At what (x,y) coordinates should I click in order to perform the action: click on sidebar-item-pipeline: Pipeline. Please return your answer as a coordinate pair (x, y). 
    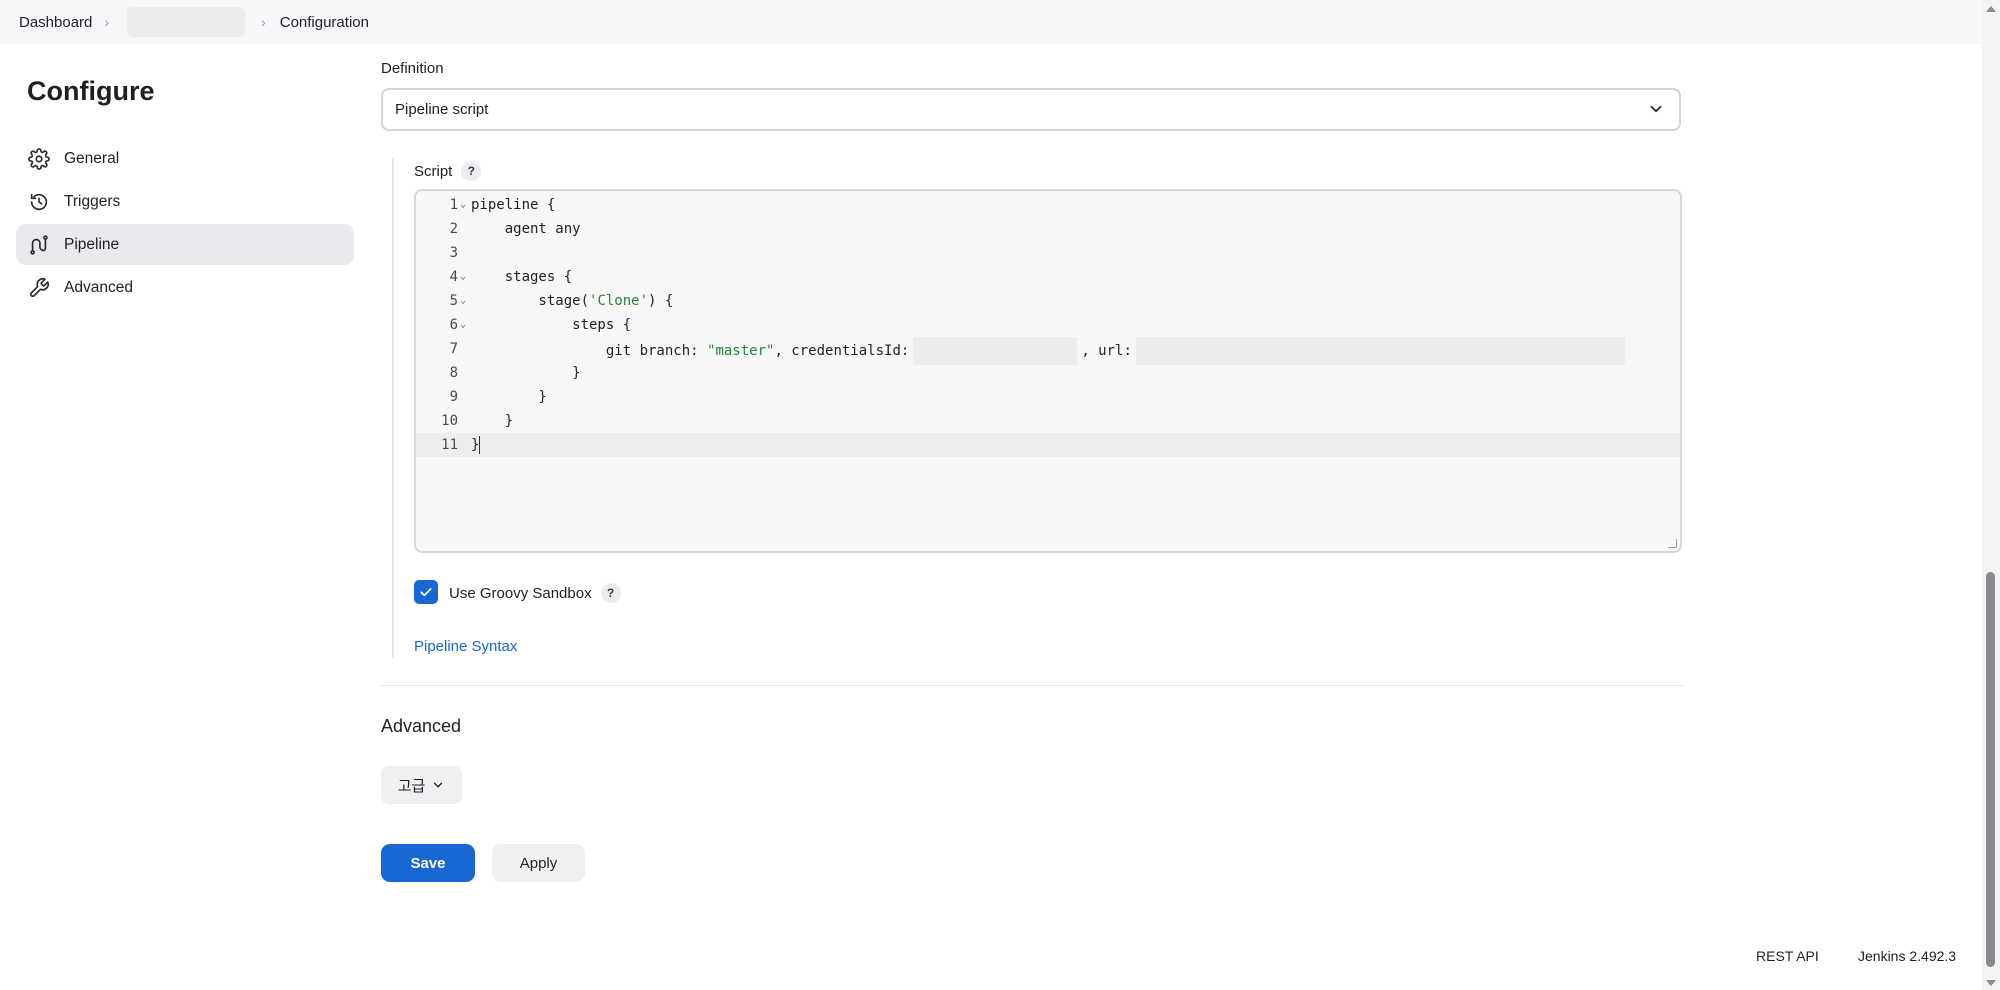
    Looking at the image, I should click on (185, 244).